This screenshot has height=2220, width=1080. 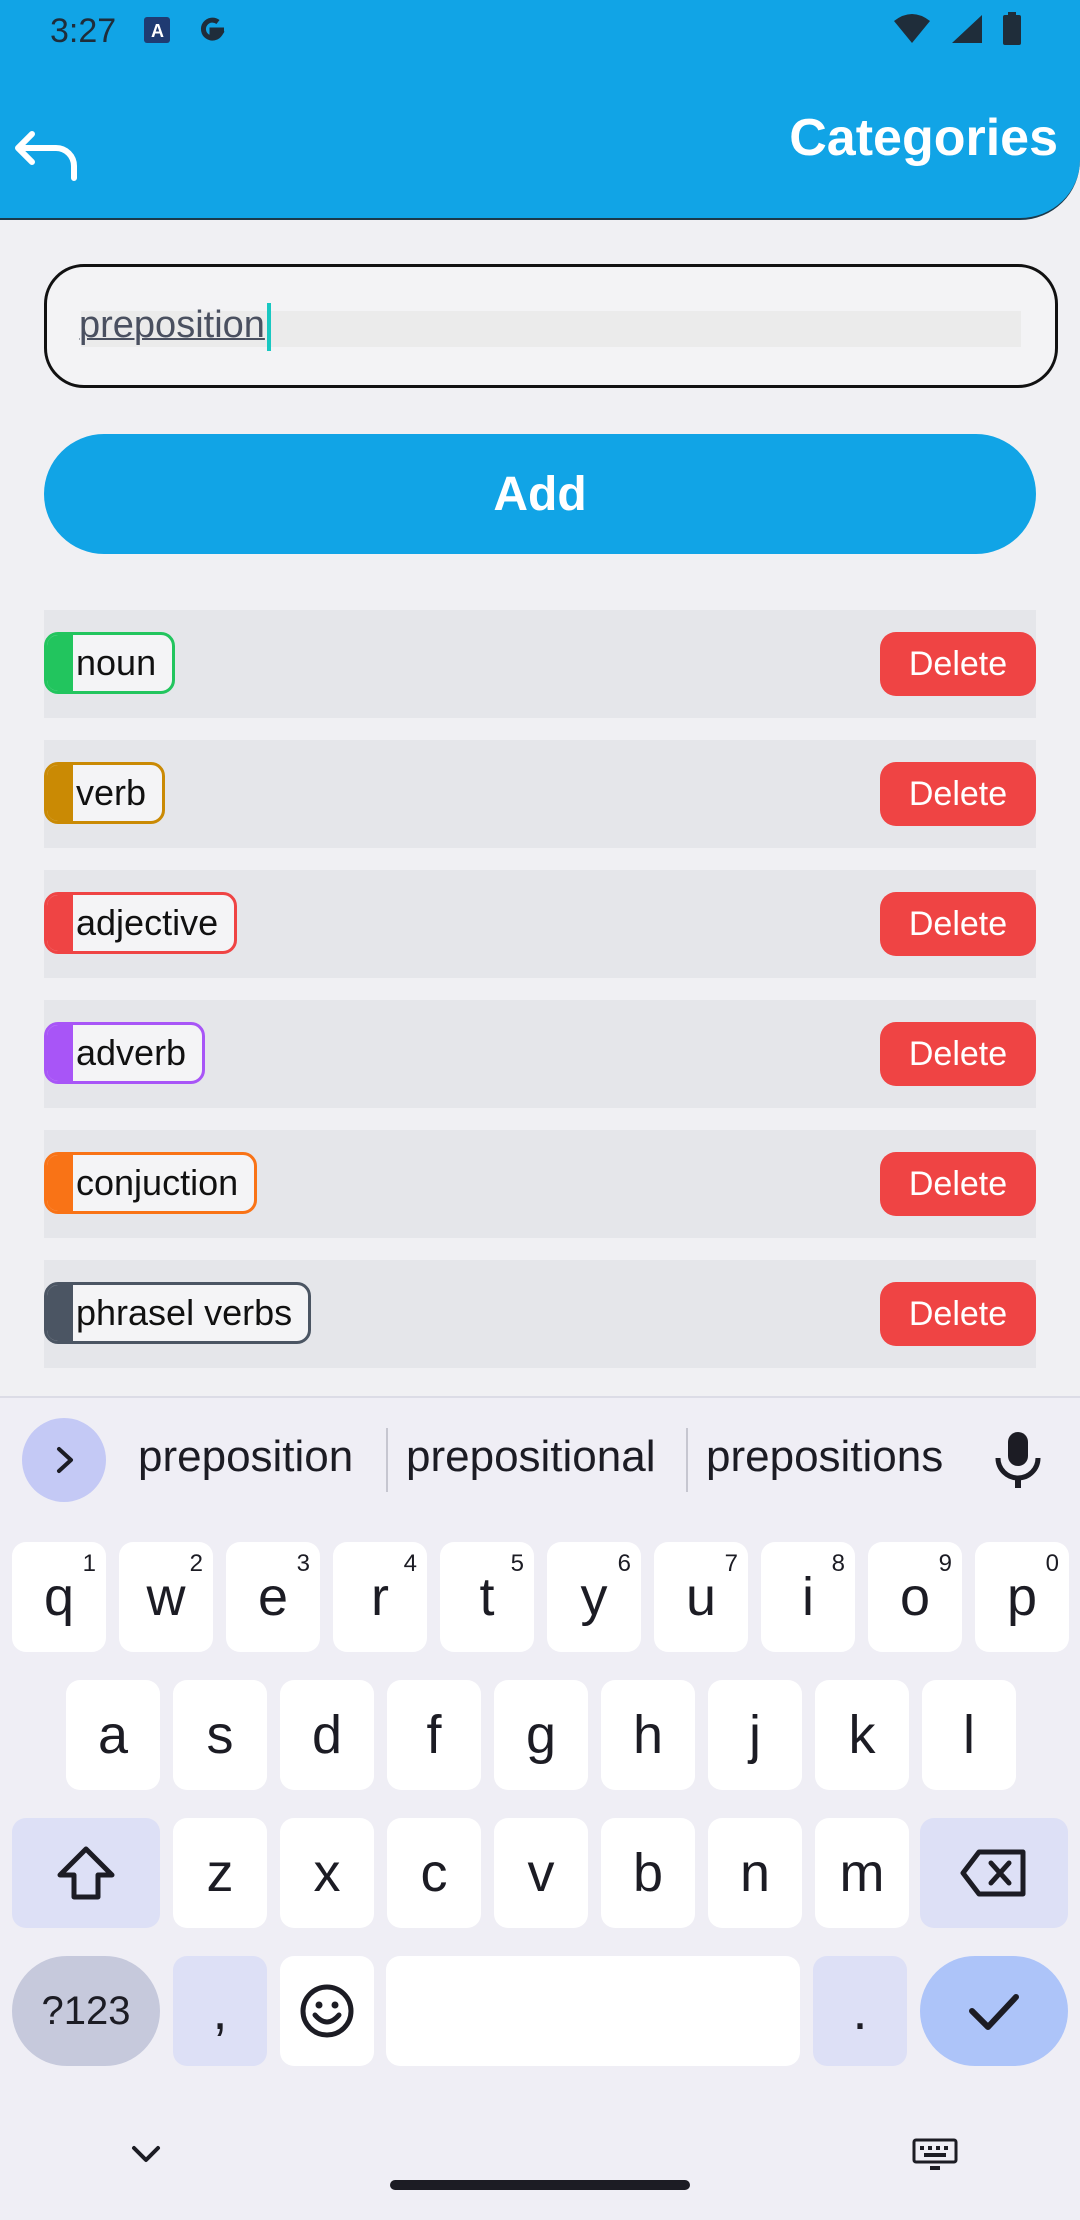 I want to click on key-c: c, so click(x=434, y=1873).